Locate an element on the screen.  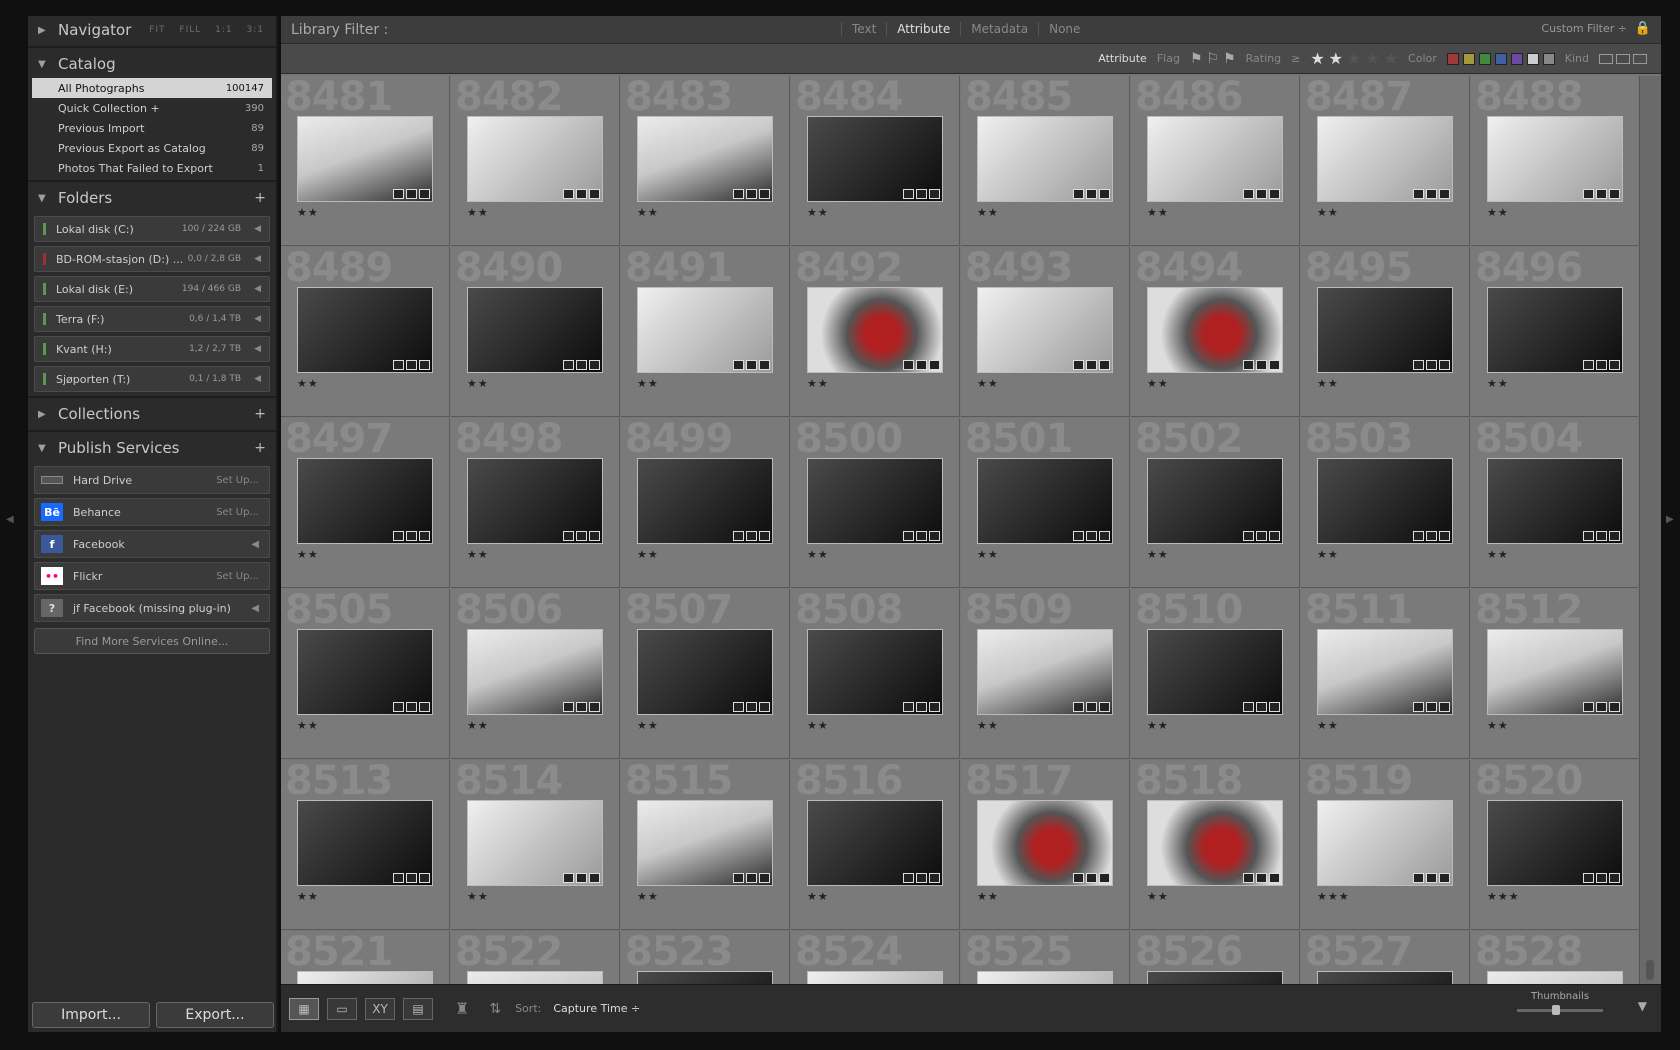
publish-services-header: ▼ Publish Services + is located at coordinates (152, 448).